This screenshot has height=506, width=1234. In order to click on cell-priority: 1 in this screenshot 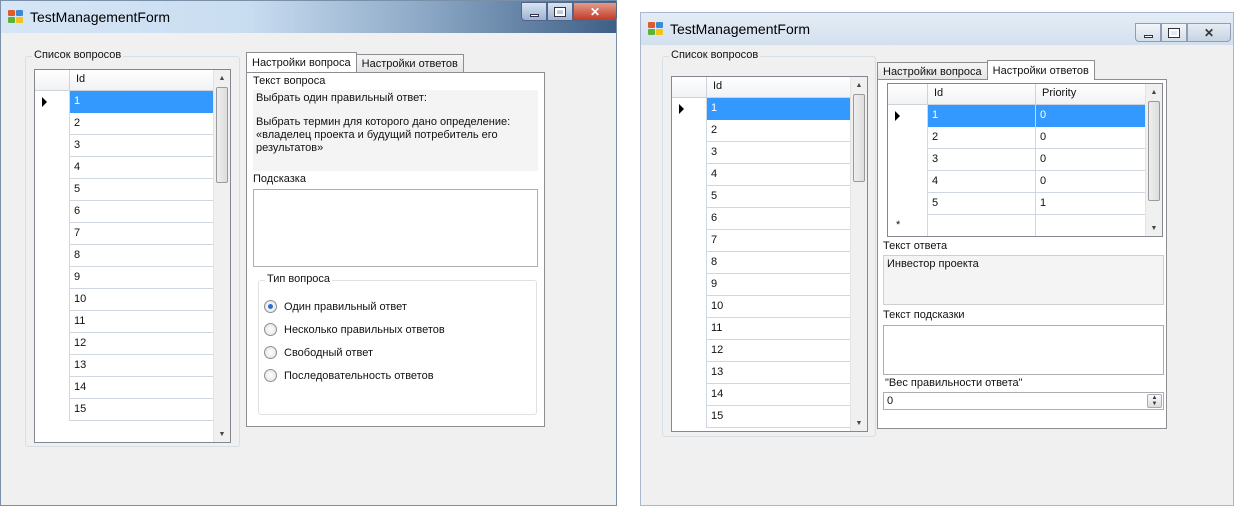, I will do `click(1091, 204)`.